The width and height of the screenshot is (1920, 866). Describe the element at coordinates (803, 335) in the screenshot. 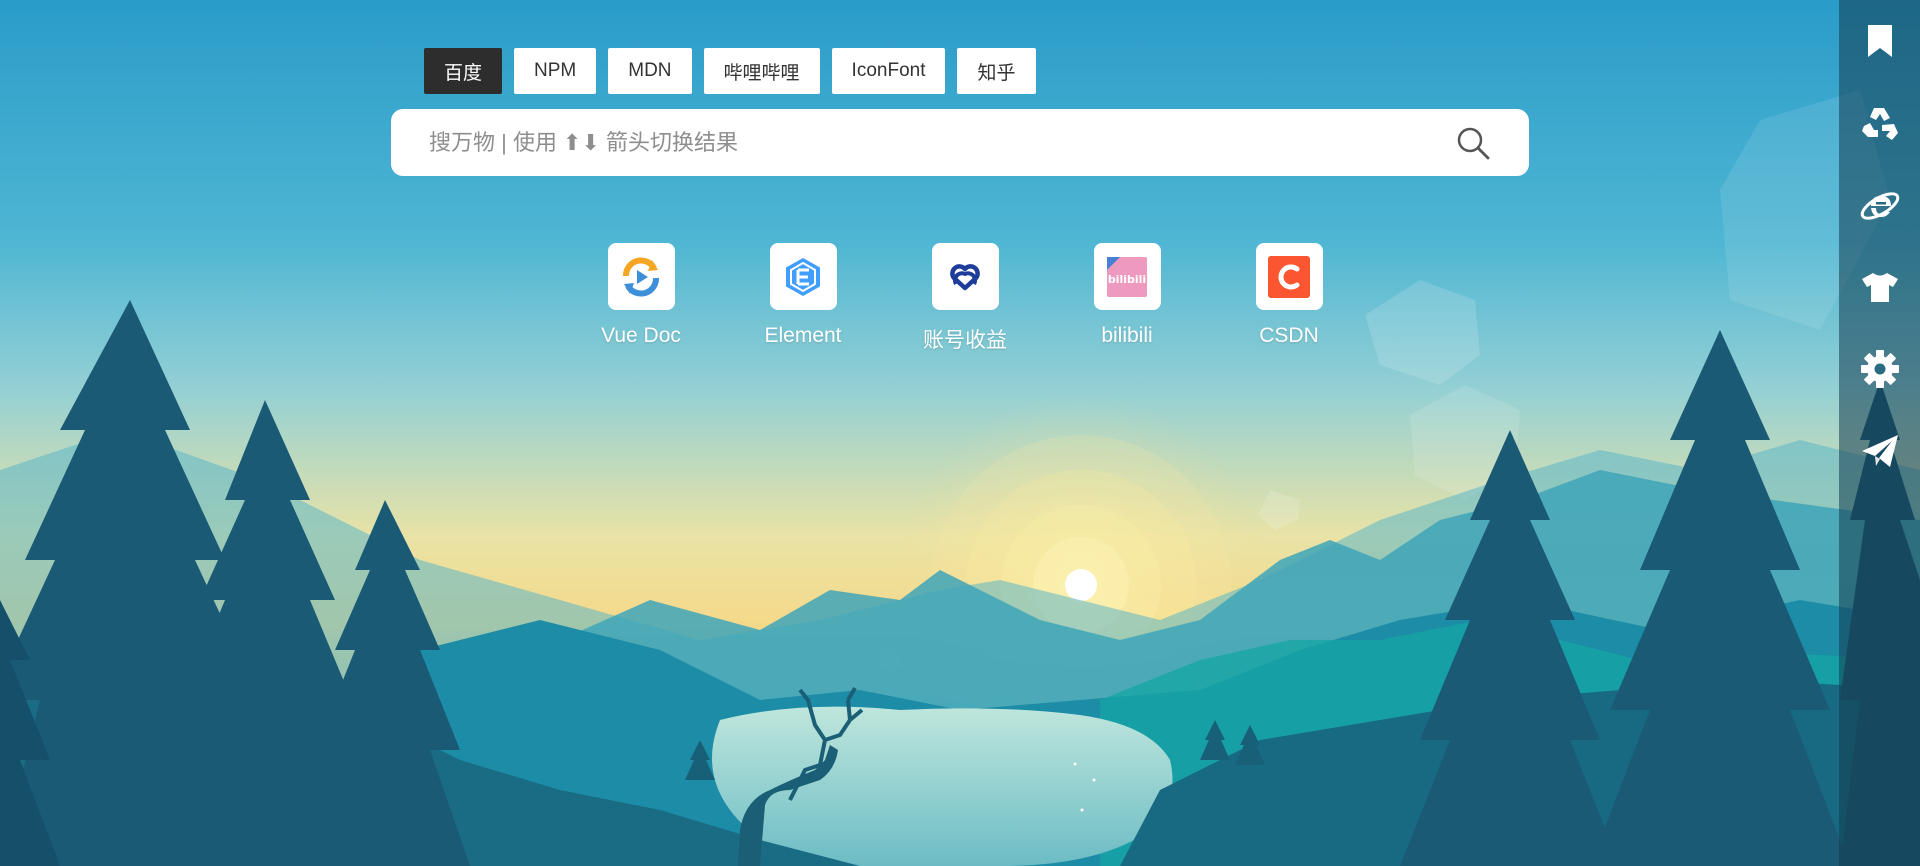

I see `shortcut-label: Element` at that location.